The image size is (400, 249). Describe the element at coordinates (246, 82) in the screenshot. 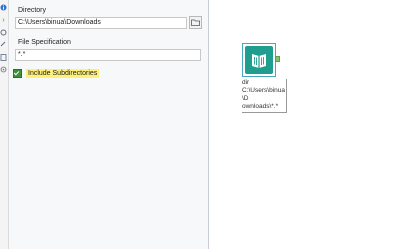

I see `annotation-line-1: dir` at that location.